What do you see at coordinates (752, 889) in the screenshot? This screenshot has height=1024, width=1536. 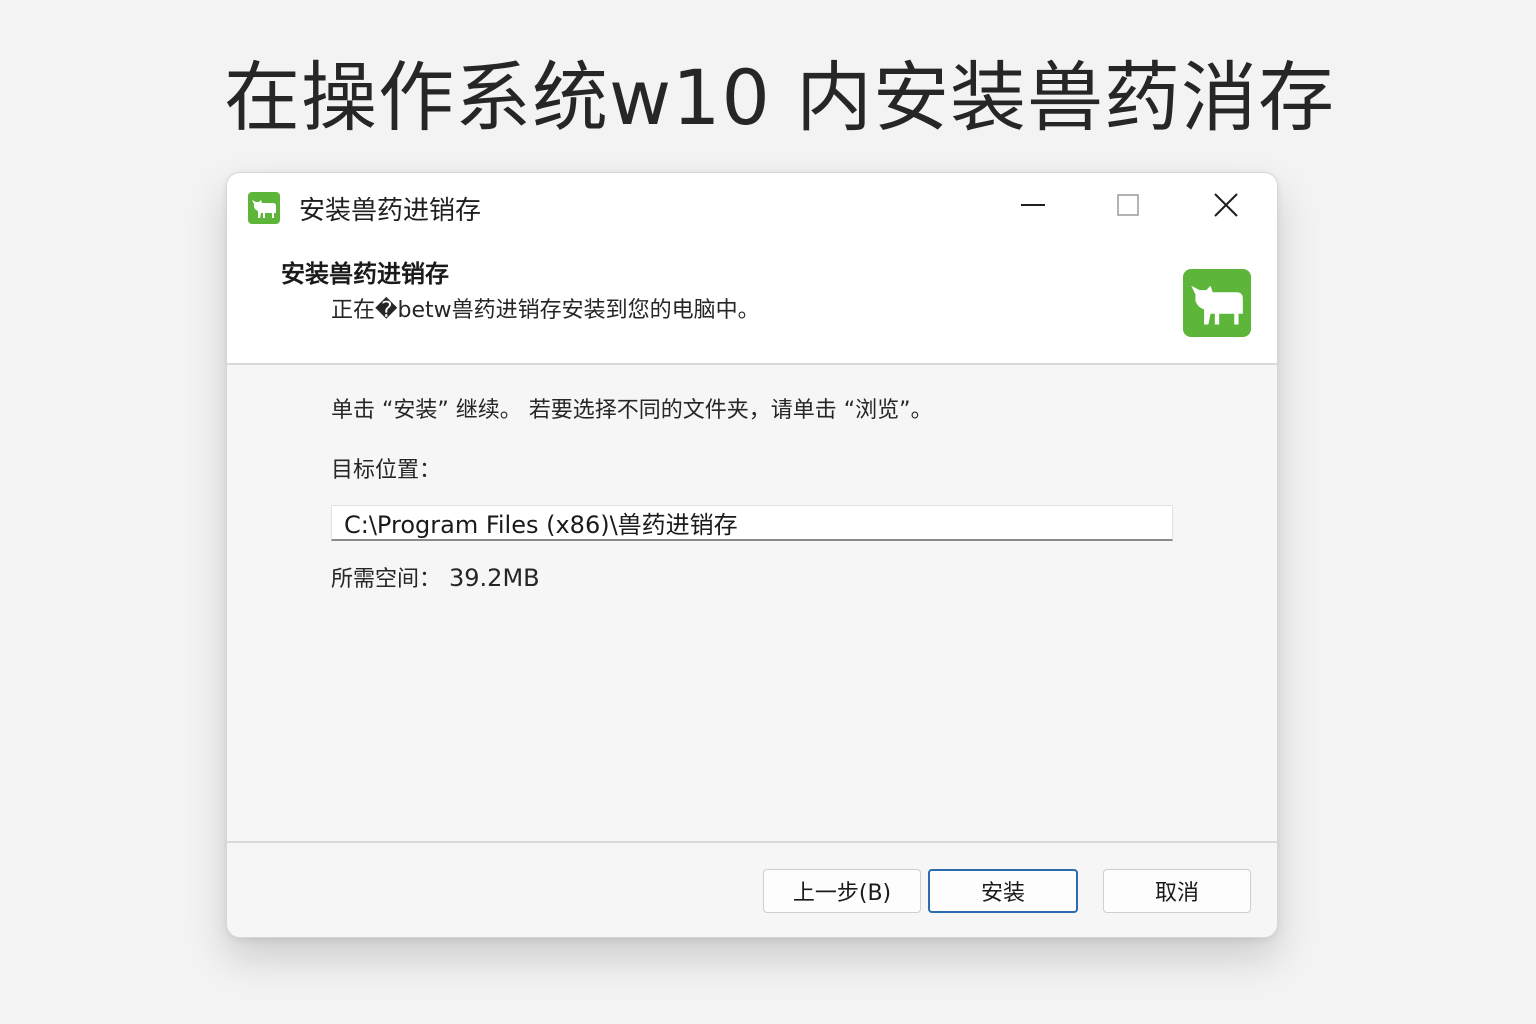 I see `installer-footer: 上一步(B) 安装 取消` at bounding box center [752, 889].